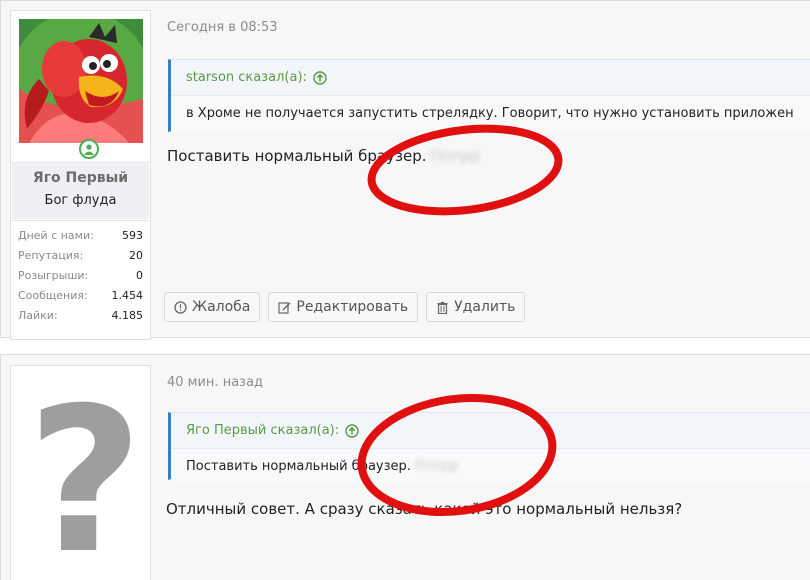 The width and height of the screenshot is (810, 580). I want to click on stat-label: Дней с нами:, so click(56, 235).